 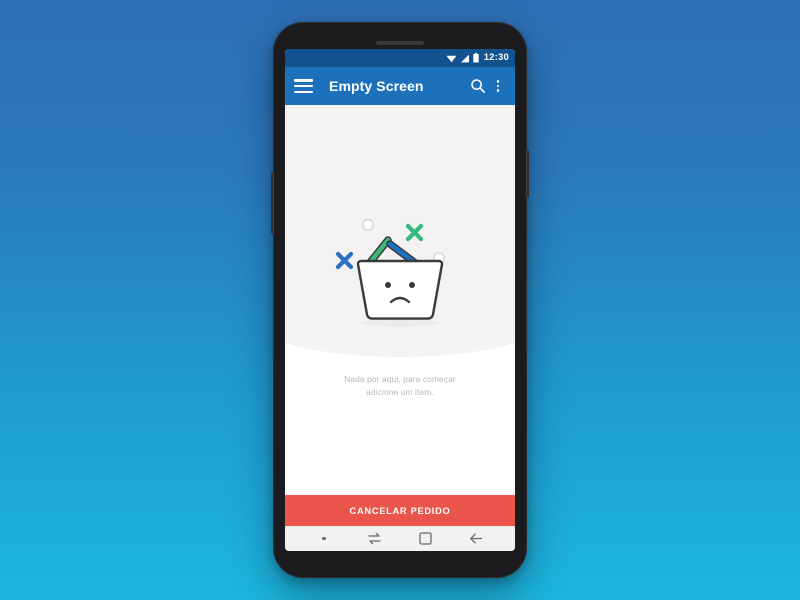 What do you see at coordinates (272, 203) in the screenshot?
I see `volume-buttons` at bounding box center [272, 203].